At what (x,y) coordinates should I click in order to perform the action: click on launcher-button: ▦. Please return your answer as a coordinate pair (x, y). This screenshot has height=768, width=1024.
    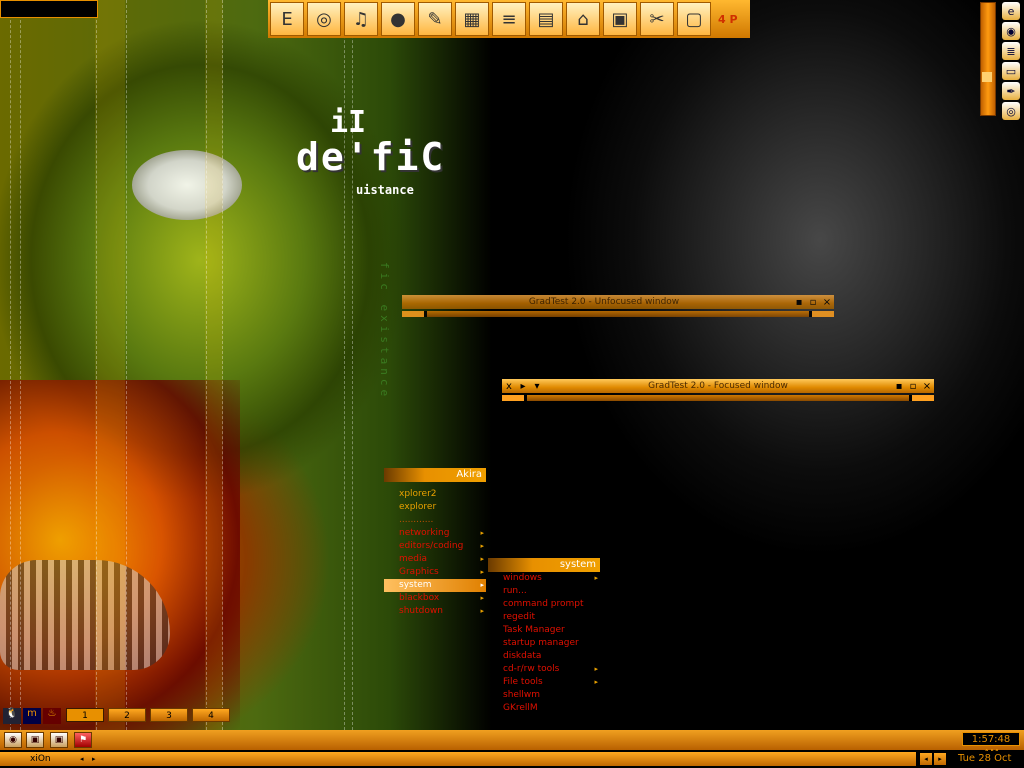
    Looking at the image, I should click on (472, 19).